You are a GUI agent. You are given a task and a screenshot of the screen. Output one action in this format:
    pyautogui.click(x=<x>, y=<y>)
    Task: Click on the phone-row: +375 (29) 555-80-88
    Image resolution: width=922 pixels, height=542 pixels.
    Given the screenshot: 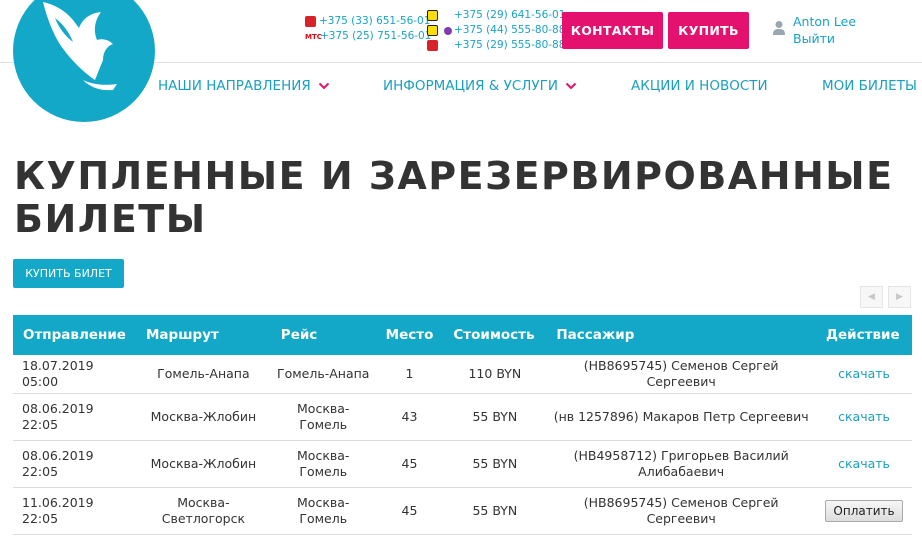 What is the action you would take?
    pyautogui.click(x=496, y=45)
    